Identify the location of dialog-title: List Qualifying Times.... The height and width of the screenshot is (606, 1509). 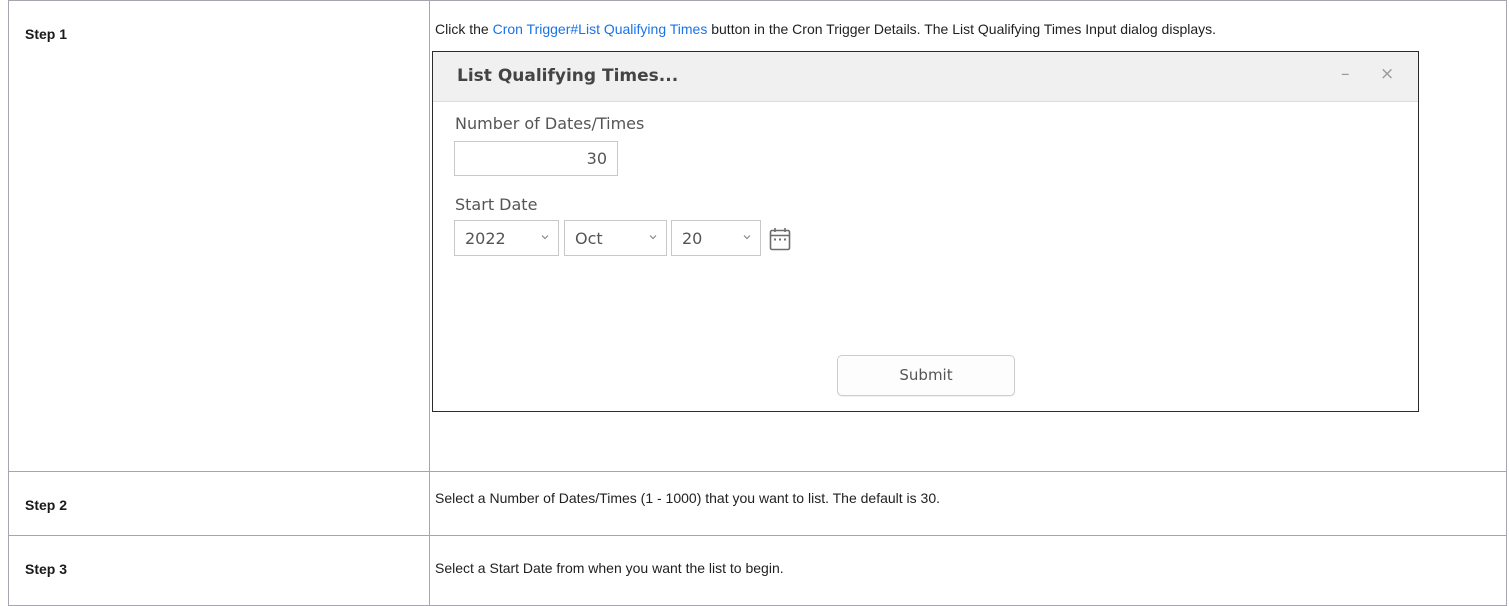
(568, 76).